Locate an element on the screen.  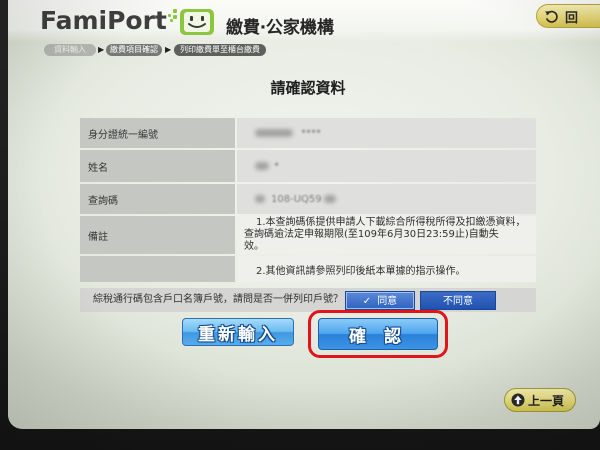
note-line: 查詢碼逾法定申報期限(至109年6月30日23:59止)自動失 is located at coordinates (371, 234).